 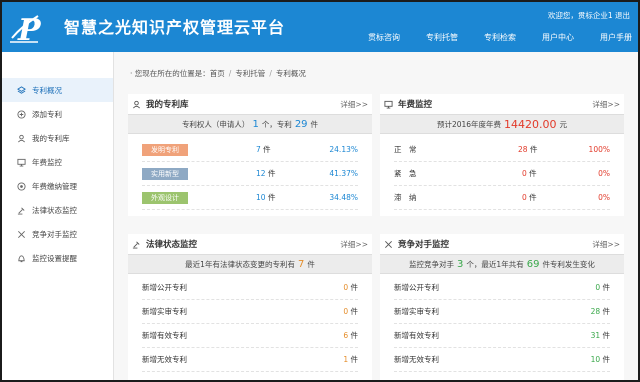 What do you see at coordinates (175, 27) in the screenshot?
I see `brand-title: 智慧之光知识产权管理云平台` at bounding box center [175, 27].